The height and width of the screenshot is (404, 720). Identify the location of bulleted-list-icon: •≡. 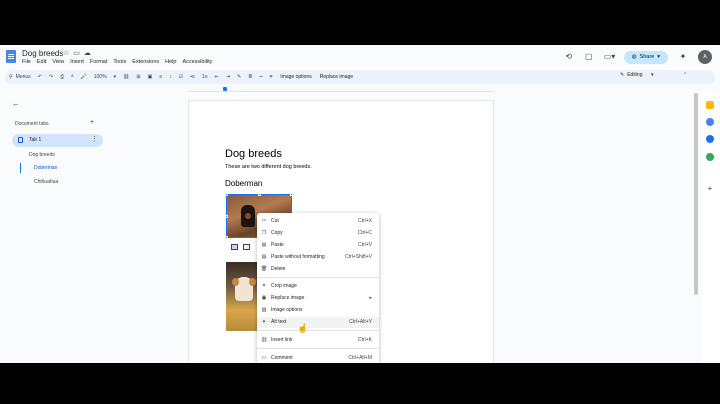
(192, 77).